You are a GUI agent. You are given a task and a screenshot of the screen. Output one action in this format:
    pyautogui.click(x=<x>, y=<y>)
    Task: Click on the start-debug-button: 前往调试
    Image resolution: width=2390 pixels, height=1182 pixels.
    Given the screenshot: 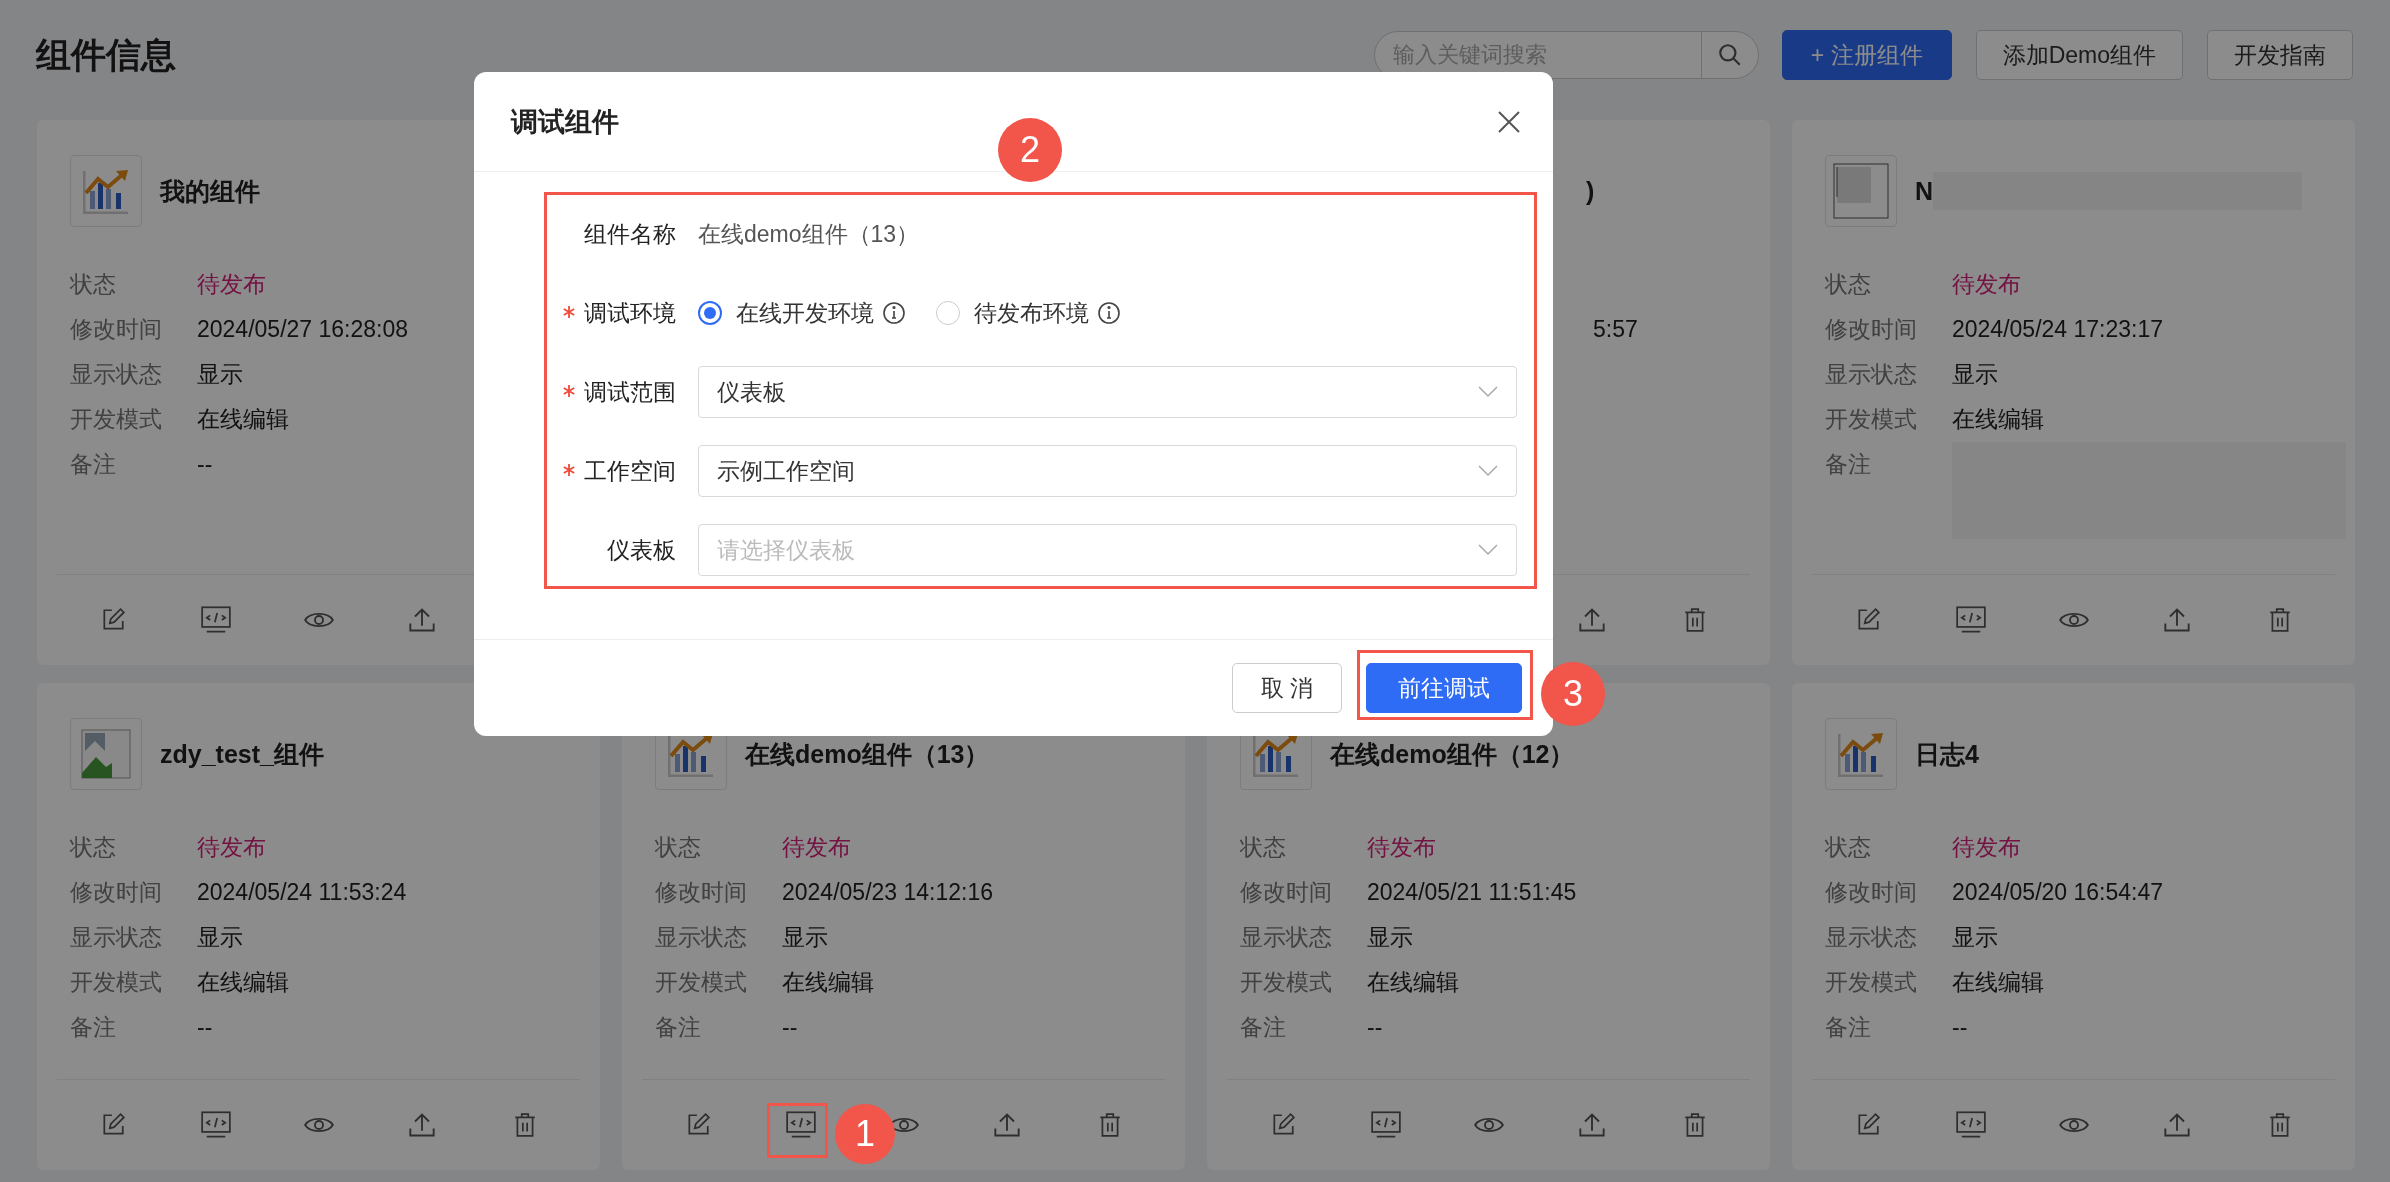 What is the action you would take?
    pyautogui.click(x=1444, y=688)
    